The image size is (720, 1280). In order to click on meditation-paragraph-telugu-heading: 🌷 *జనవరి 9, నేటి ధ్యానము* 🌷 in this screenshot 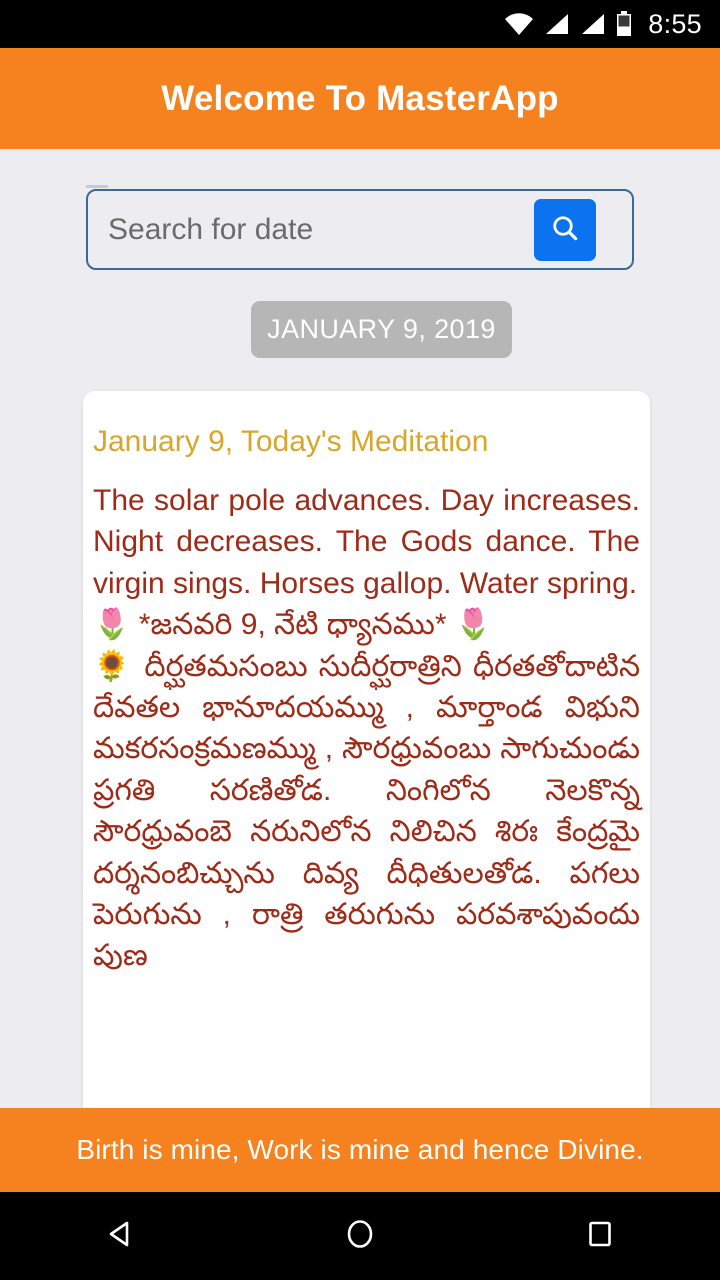, I will do `click(293, 625)`.